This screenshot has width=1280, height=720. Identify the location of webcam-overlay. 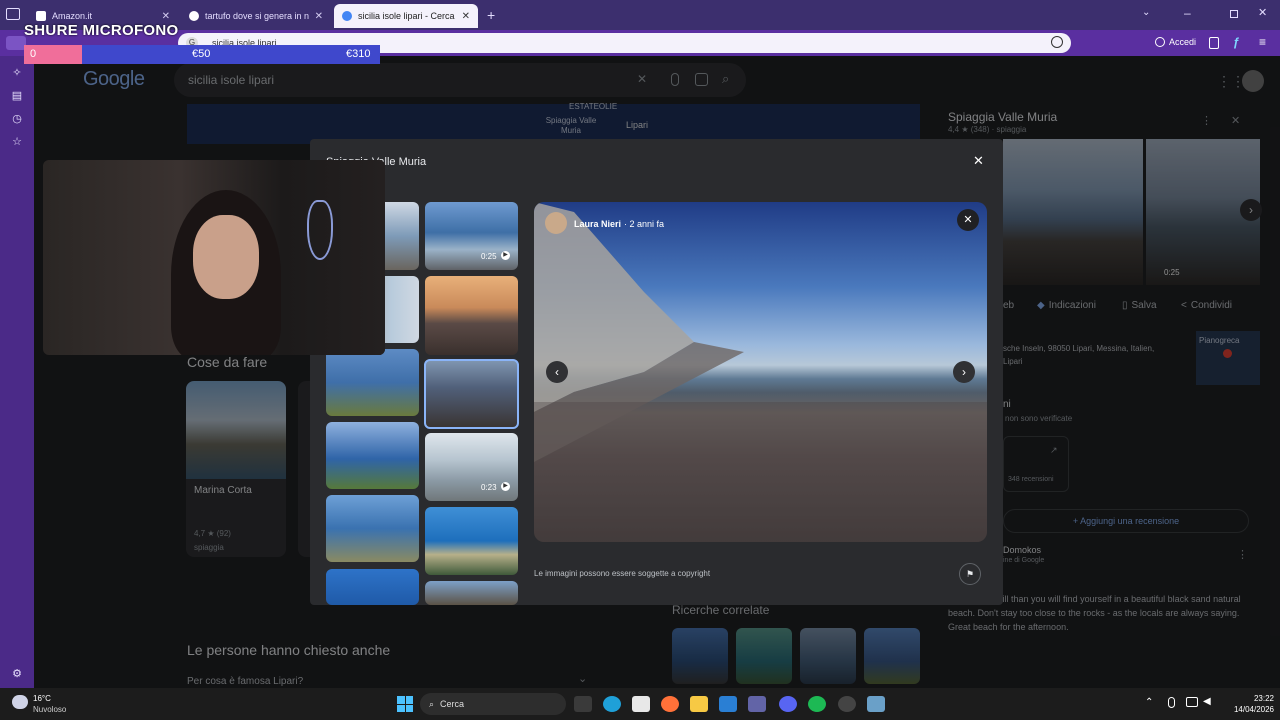
(214, 257).